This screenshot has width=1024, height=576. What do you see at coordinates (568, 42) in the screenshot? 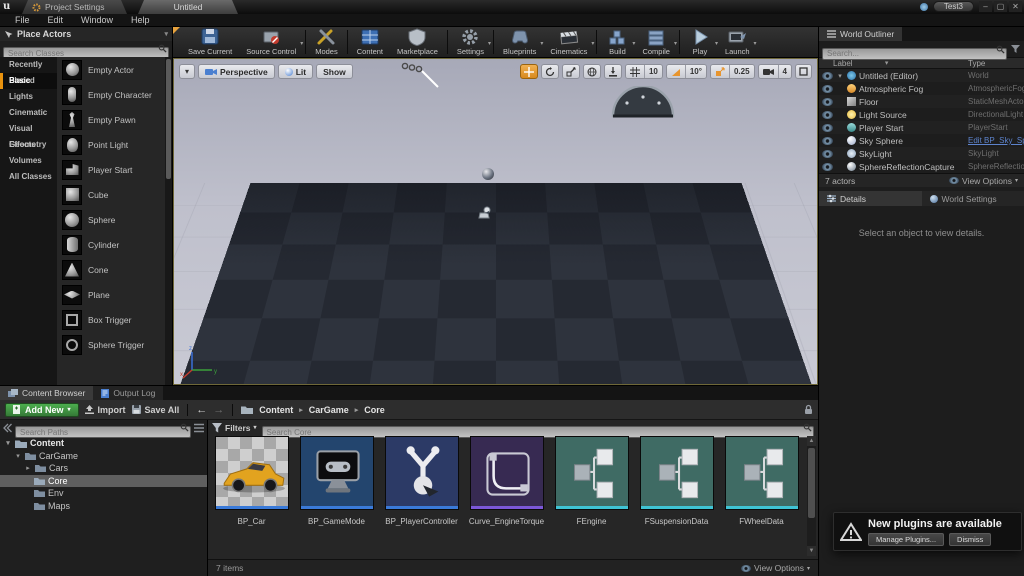
I see `cinematics-button: Cinematics ▾` at bounding box center [568, 42].